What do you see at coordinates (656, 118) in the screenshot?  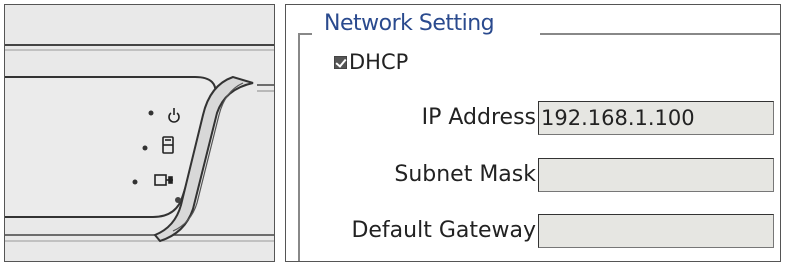 I see `ip-address-field: 192.168.1.100` at bounding box center [656, 118].